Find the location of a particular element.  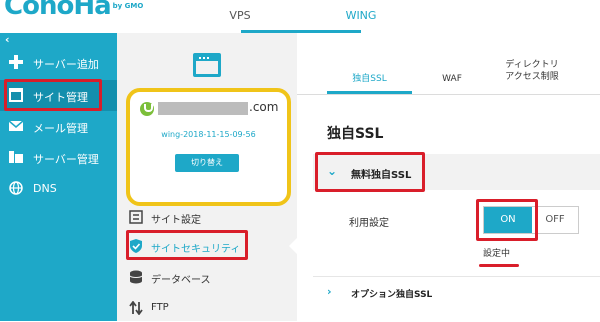

setting-status-text: 設定中 is located at coordinates (497, 254).